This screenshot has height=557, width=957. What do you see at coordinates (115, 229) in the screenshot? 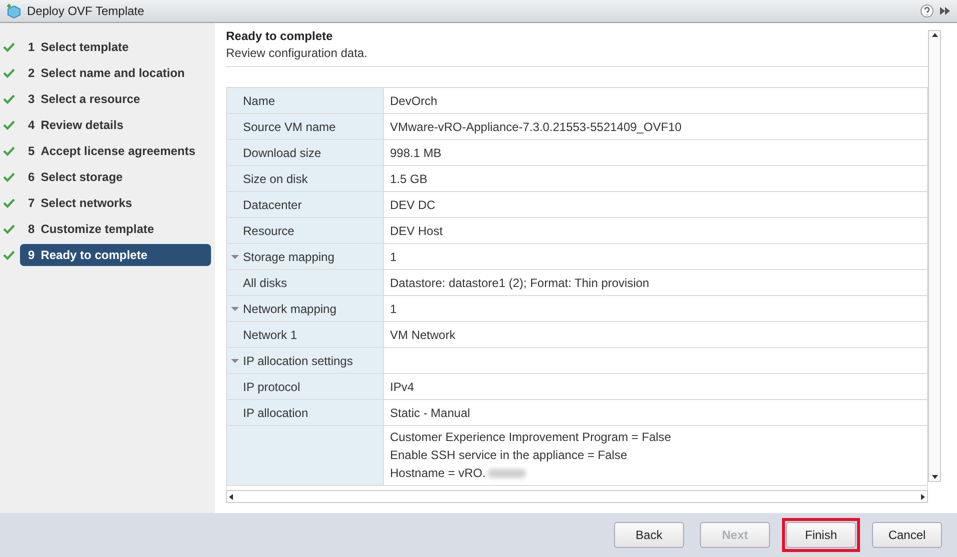
I see `wizard-step: 8 Customize template` at bounding box center [115, 229].